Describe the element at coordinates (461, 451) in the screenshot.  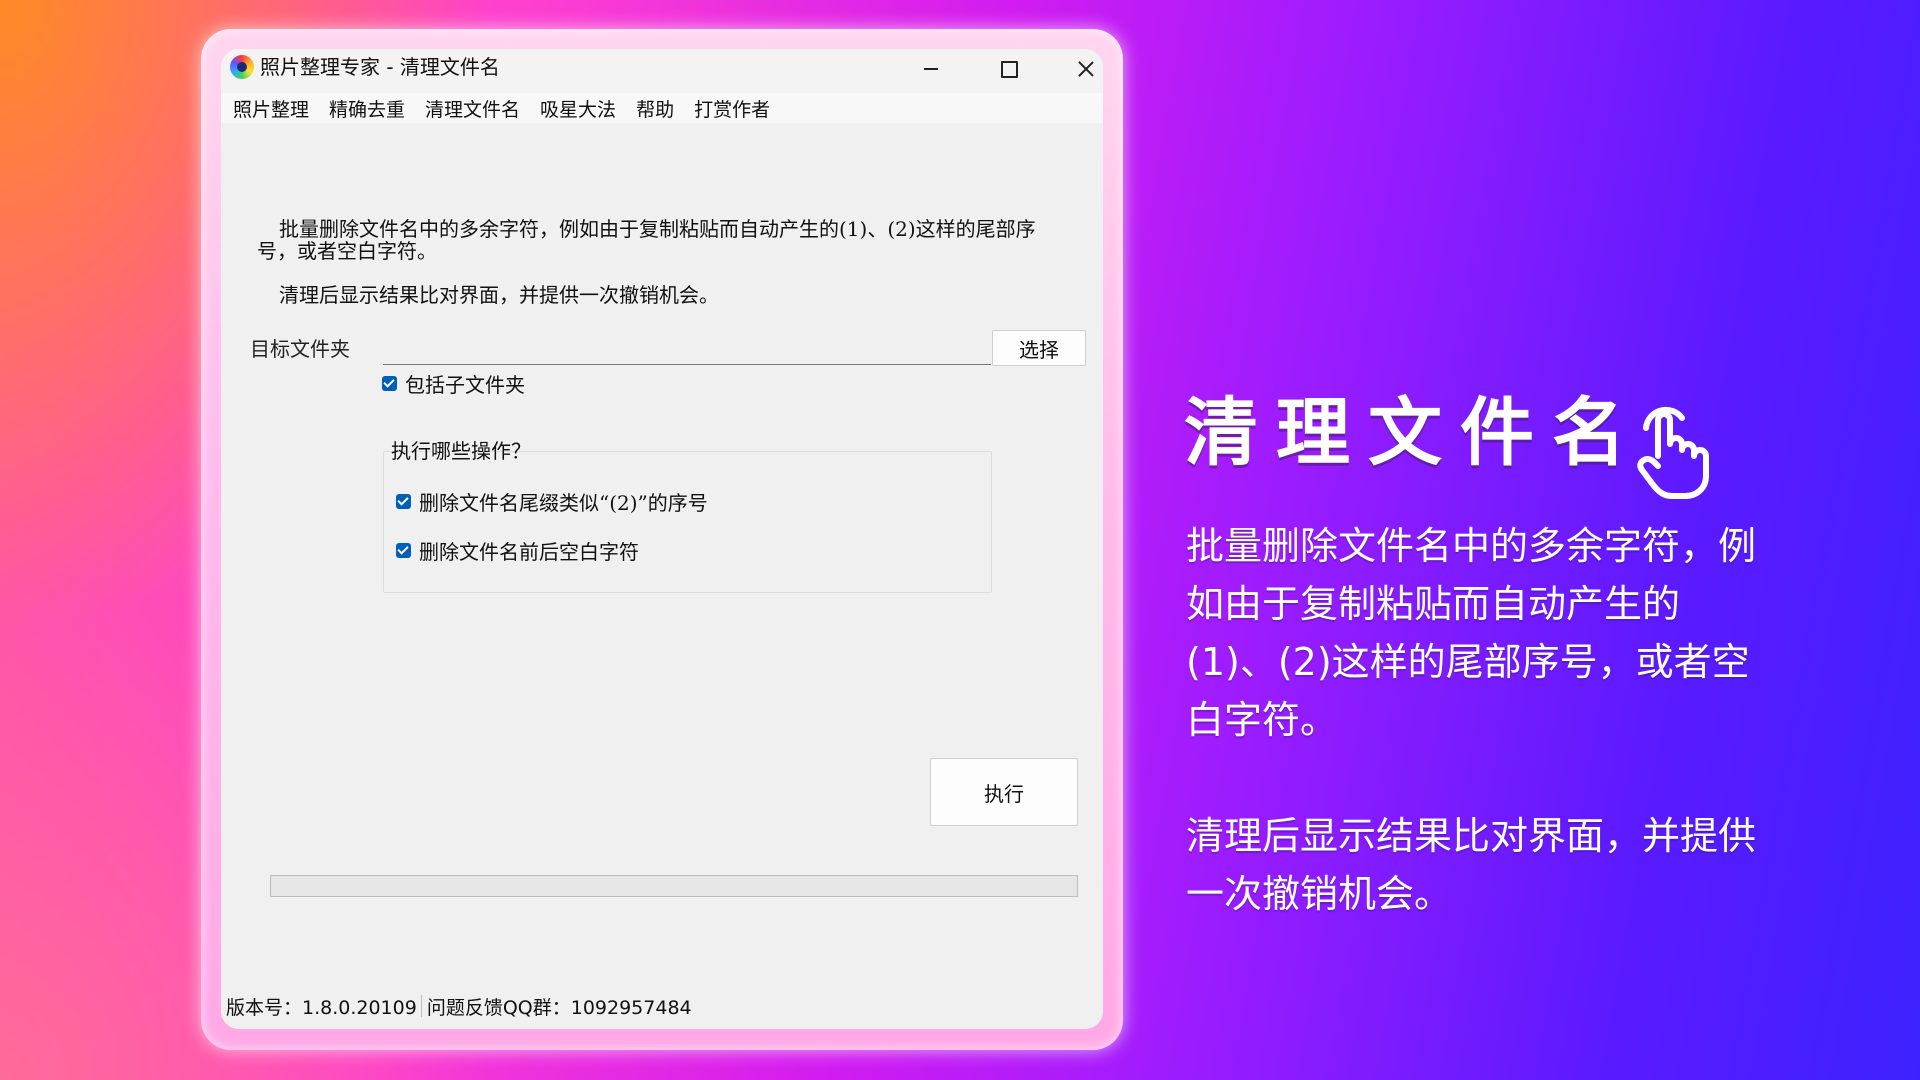
I see `operations-group-title: 执行哪些操作？` at that location.